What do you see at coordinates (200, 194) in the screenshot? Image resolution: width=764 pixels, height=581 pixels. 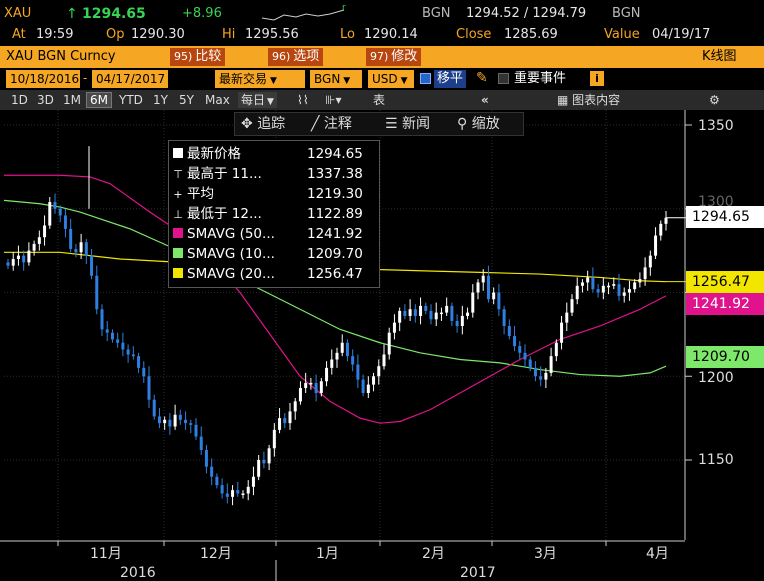 I see `legend-label: 平均` at bounding box center [200, 194].